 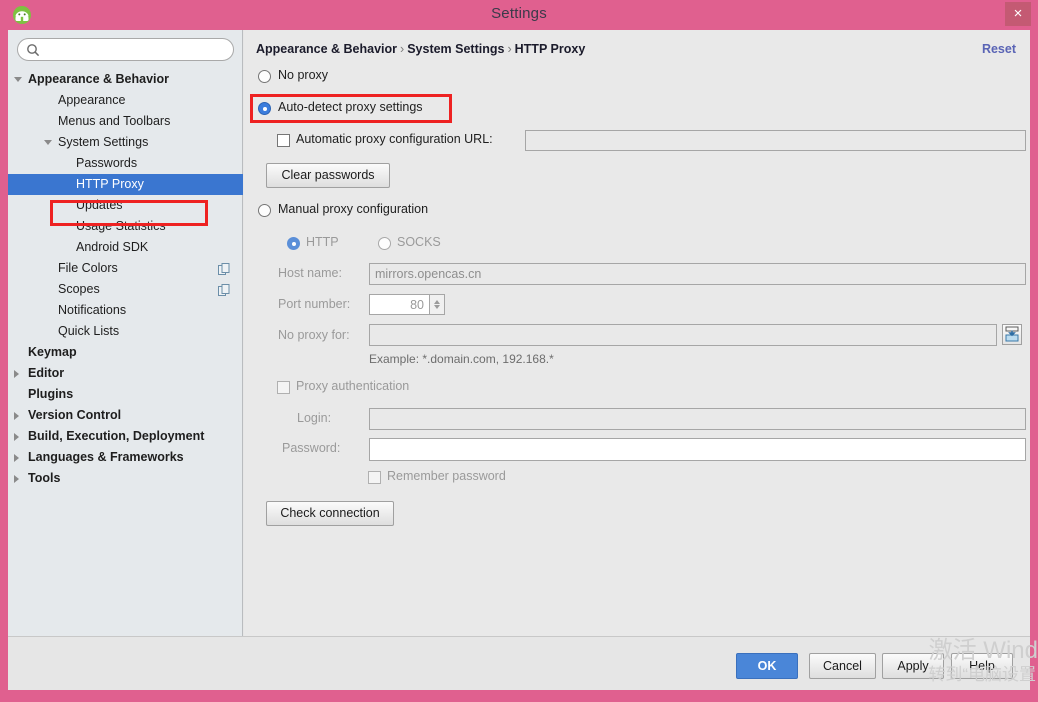 What do you see at coordinates (112, 247) in the screenshot?
I see `sidebar-item-label: Android SDK` at bounding box center [112, 247].